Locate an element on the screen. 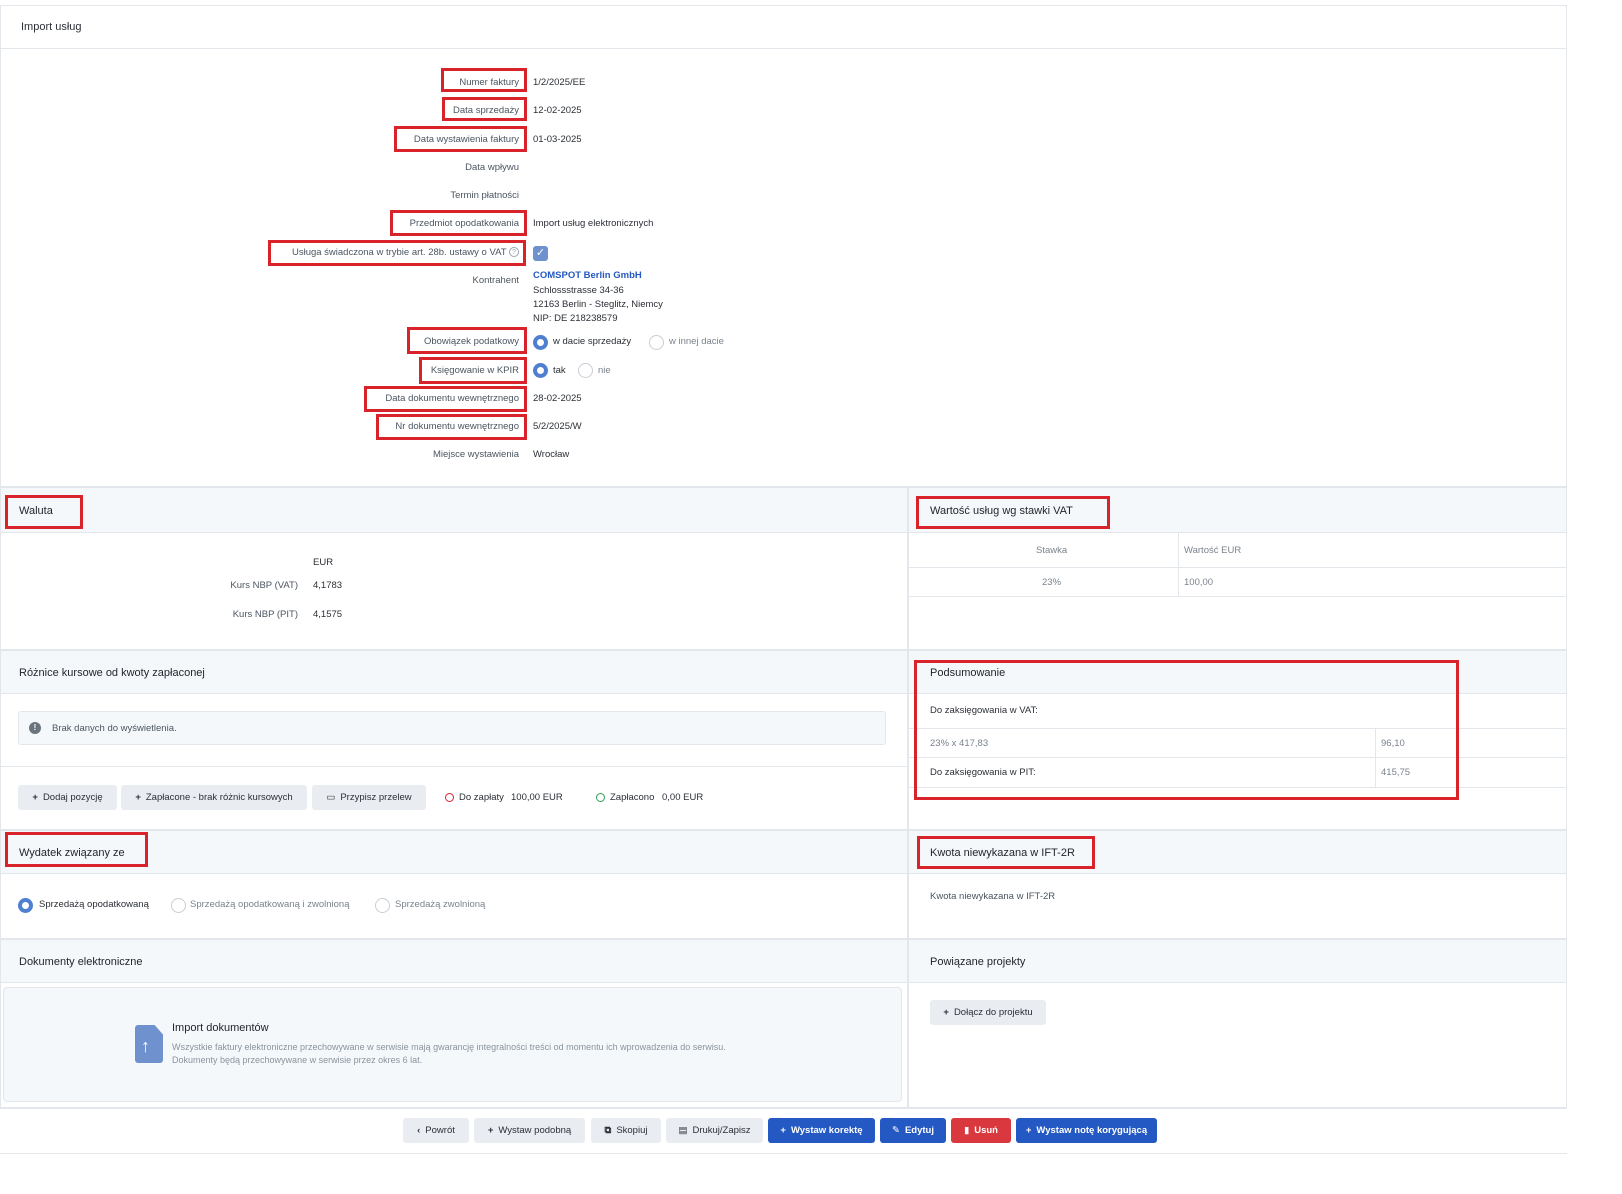  import-title: Import dokumentów is located at coordinates (220, 1028).